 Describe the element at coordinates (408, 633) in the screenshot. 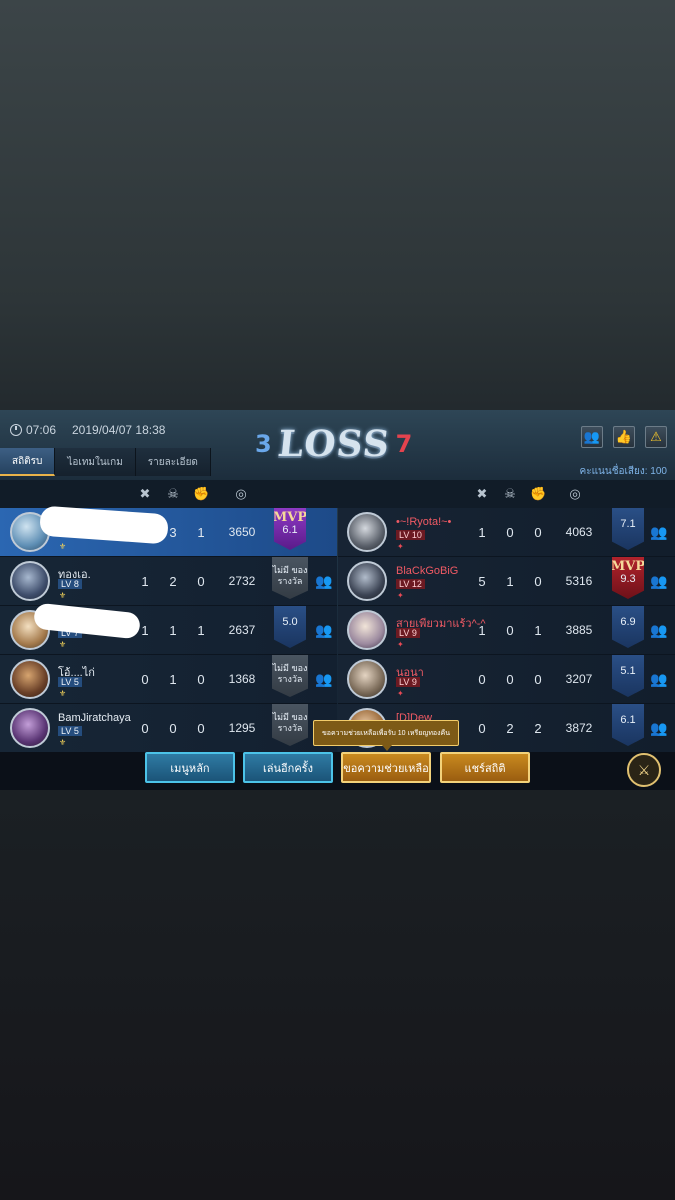

I see `player-level: LV 9` at that location.